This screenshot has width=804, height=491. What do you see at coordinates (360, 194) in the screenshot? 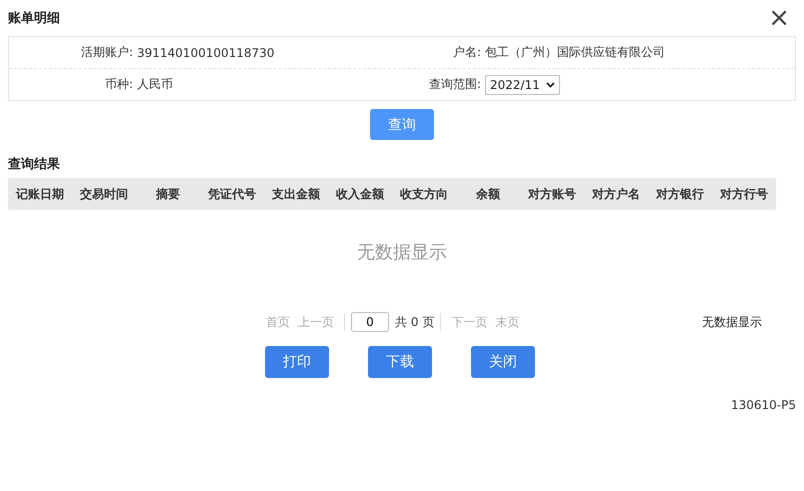
I see `column-header: 收入金额` at bounding box center [360, 194].